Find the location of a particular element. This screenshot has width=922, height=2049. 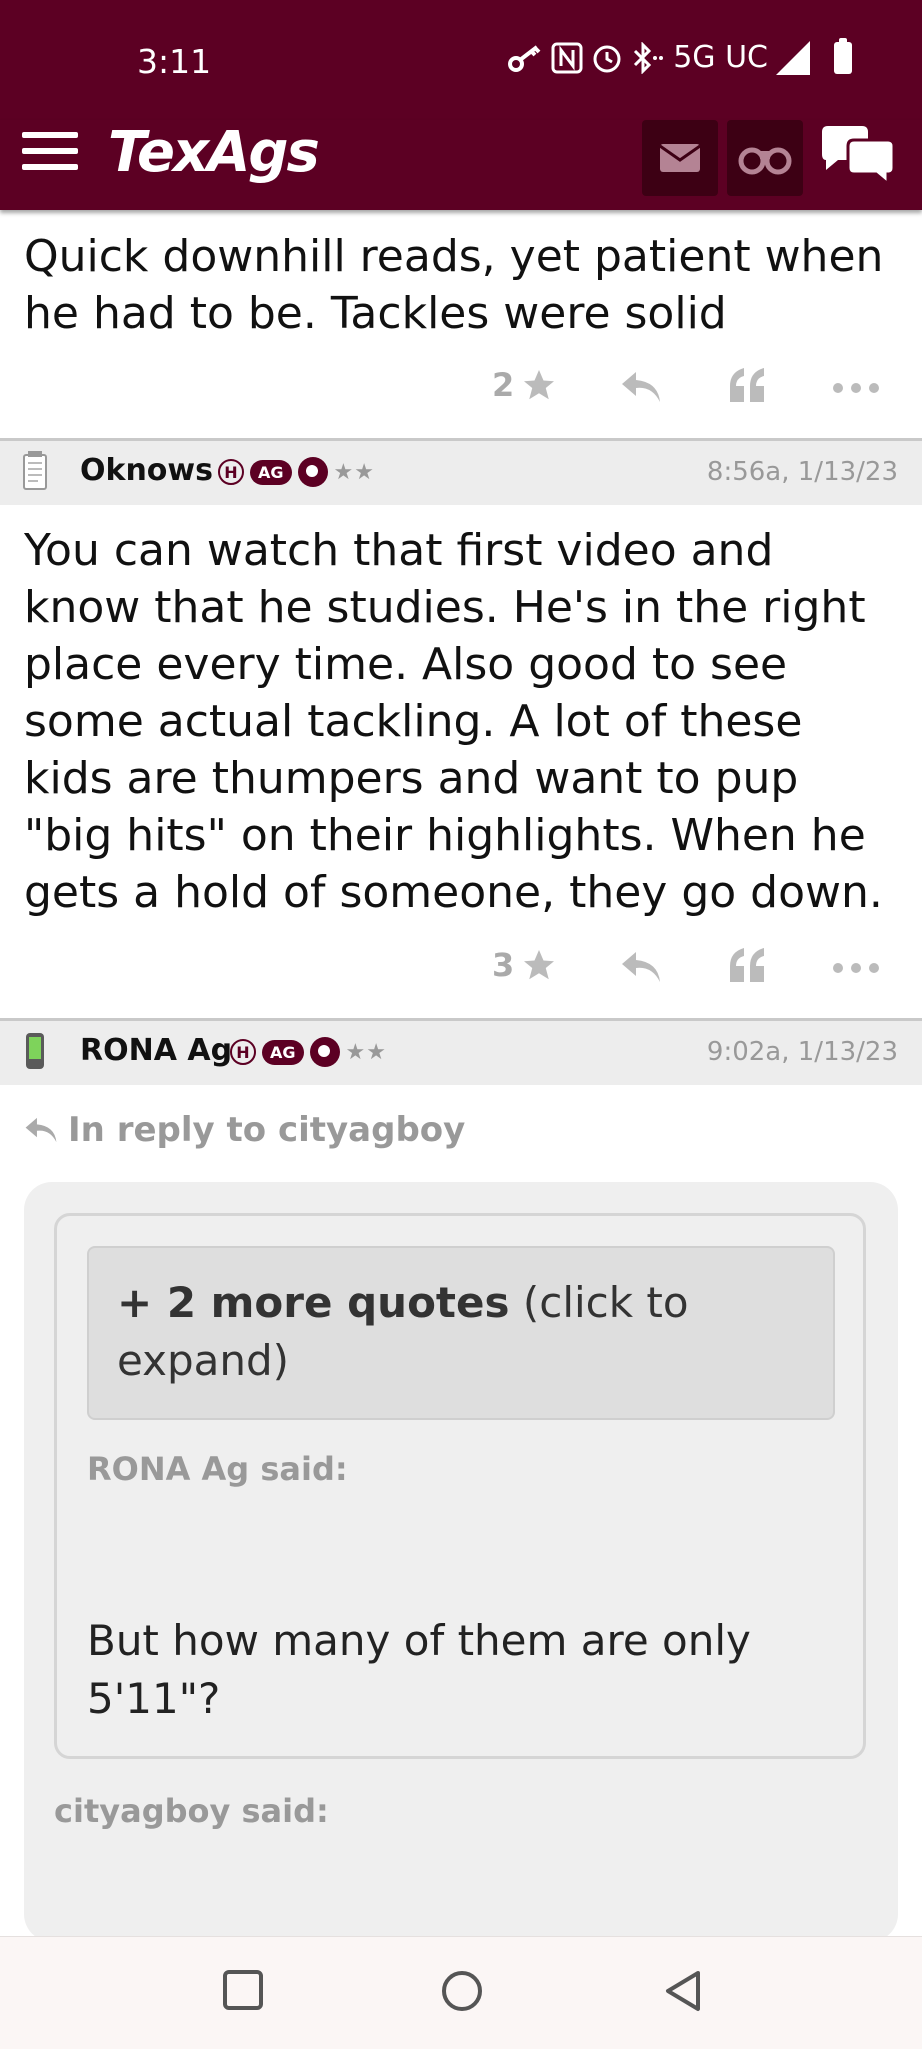

like-button: 2 is located at coordinates (525, 385).